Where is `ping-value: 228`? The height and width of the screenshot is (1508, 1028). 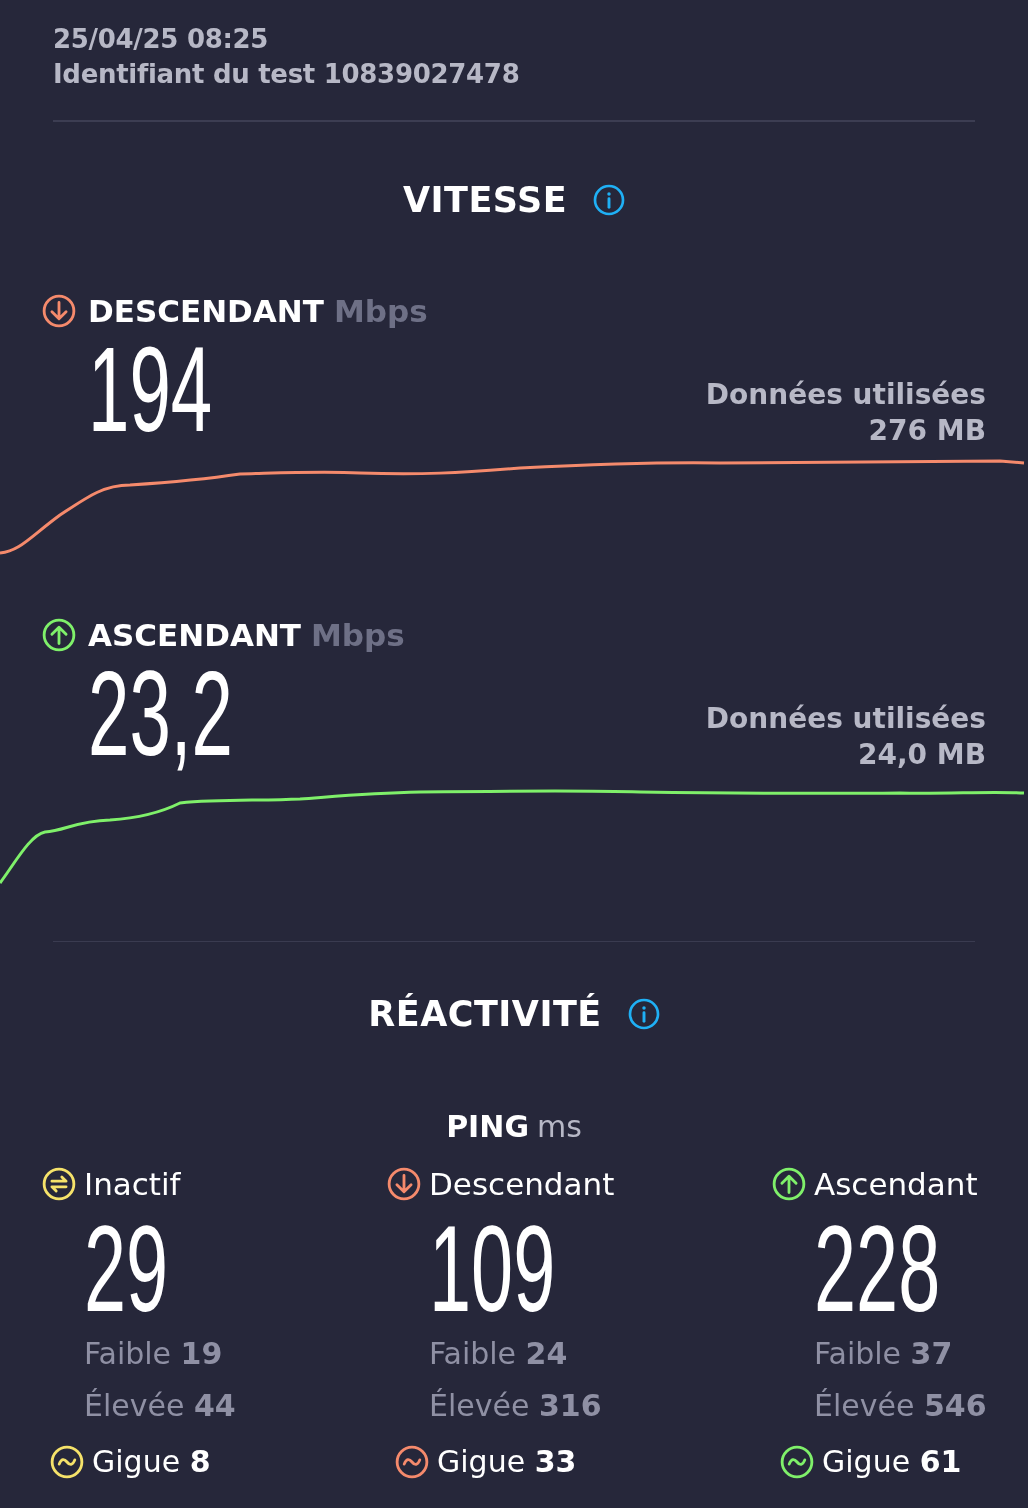
ping-value: 228 is located at coordinates (877, 1269).